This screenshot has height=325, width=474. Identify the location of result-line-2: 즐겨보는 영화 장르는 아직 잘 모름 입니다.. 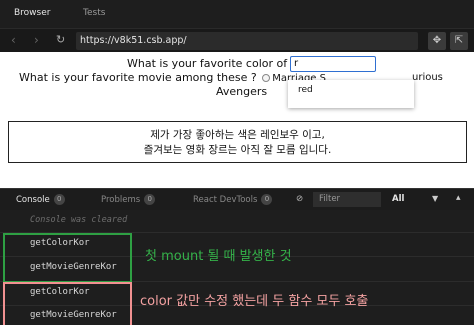
(237, 150).